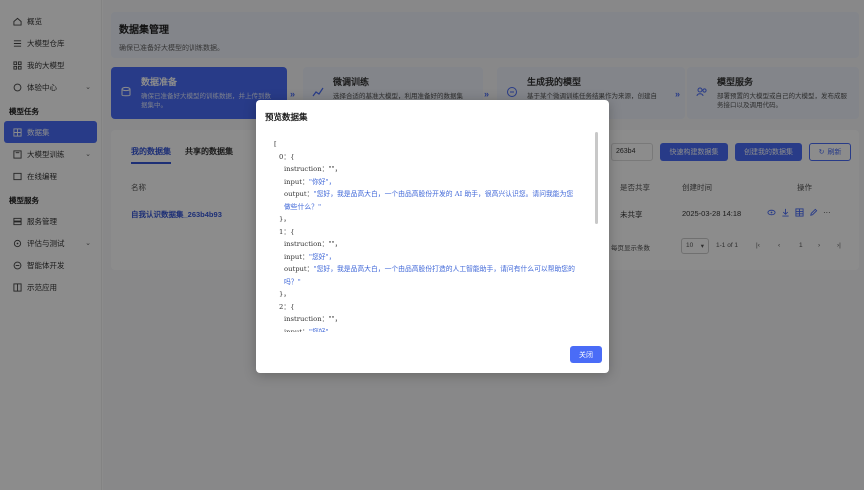 The image size is (864, 490). What do you see at coordinates (286, 117) in the screenshot?
I see `modal-title: 预览数据集` at bounding box center [286, 117].